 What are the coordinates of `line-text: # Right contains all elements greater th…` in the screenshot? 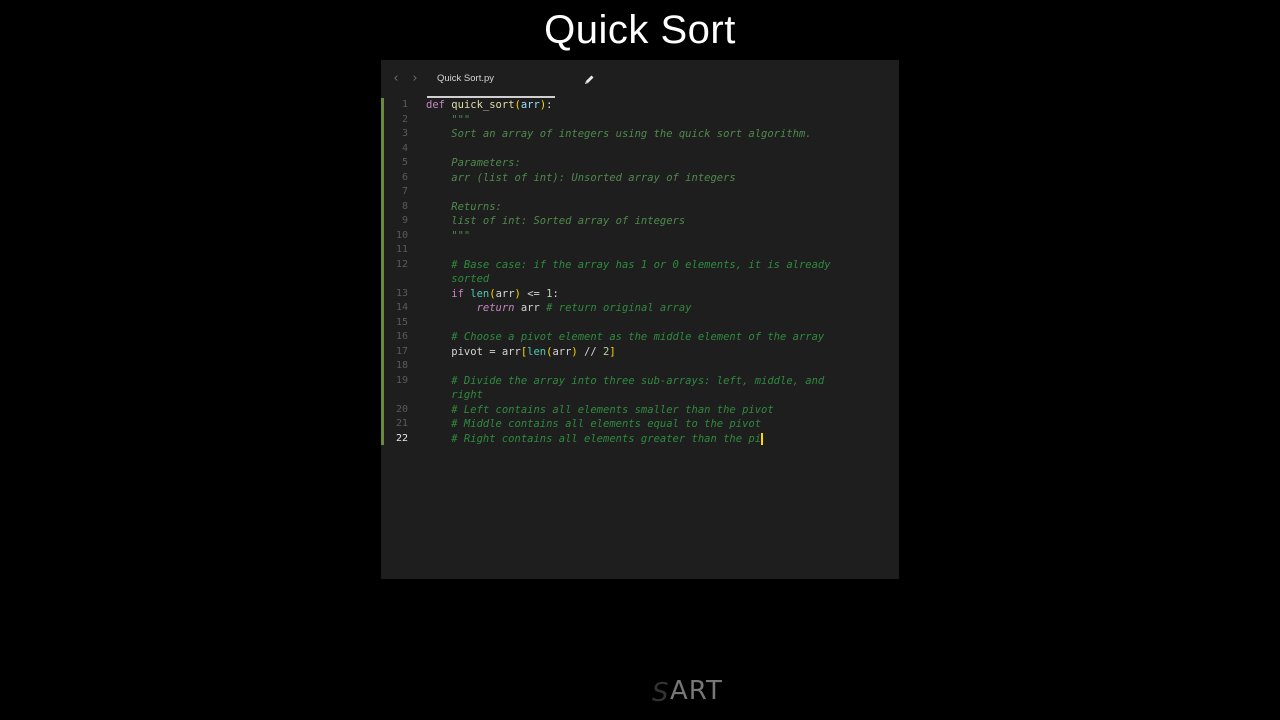 It's located at (594, 438).